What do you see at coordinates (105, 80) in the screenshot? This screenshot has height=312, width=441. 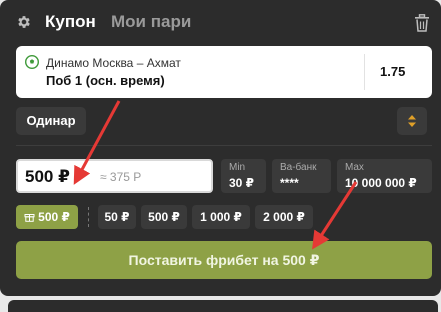 I see `bet-outcome: Поб 1 (осн. время)` at bounding box center [105, 80].